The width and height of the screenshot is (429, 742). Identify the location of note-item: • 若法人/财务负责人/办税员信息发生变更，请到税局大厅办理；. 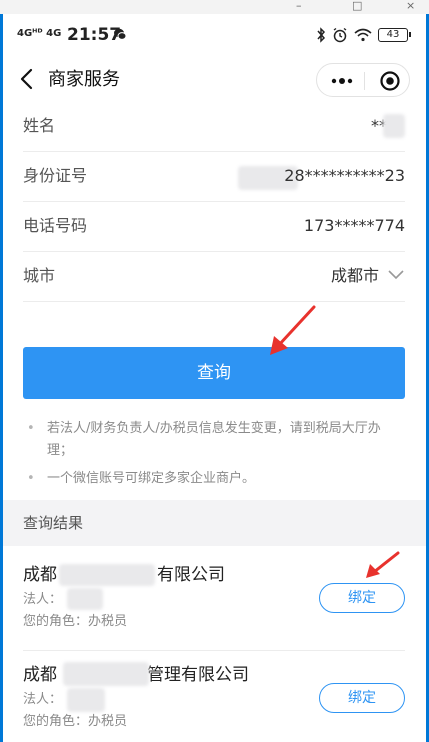
(214, 440).